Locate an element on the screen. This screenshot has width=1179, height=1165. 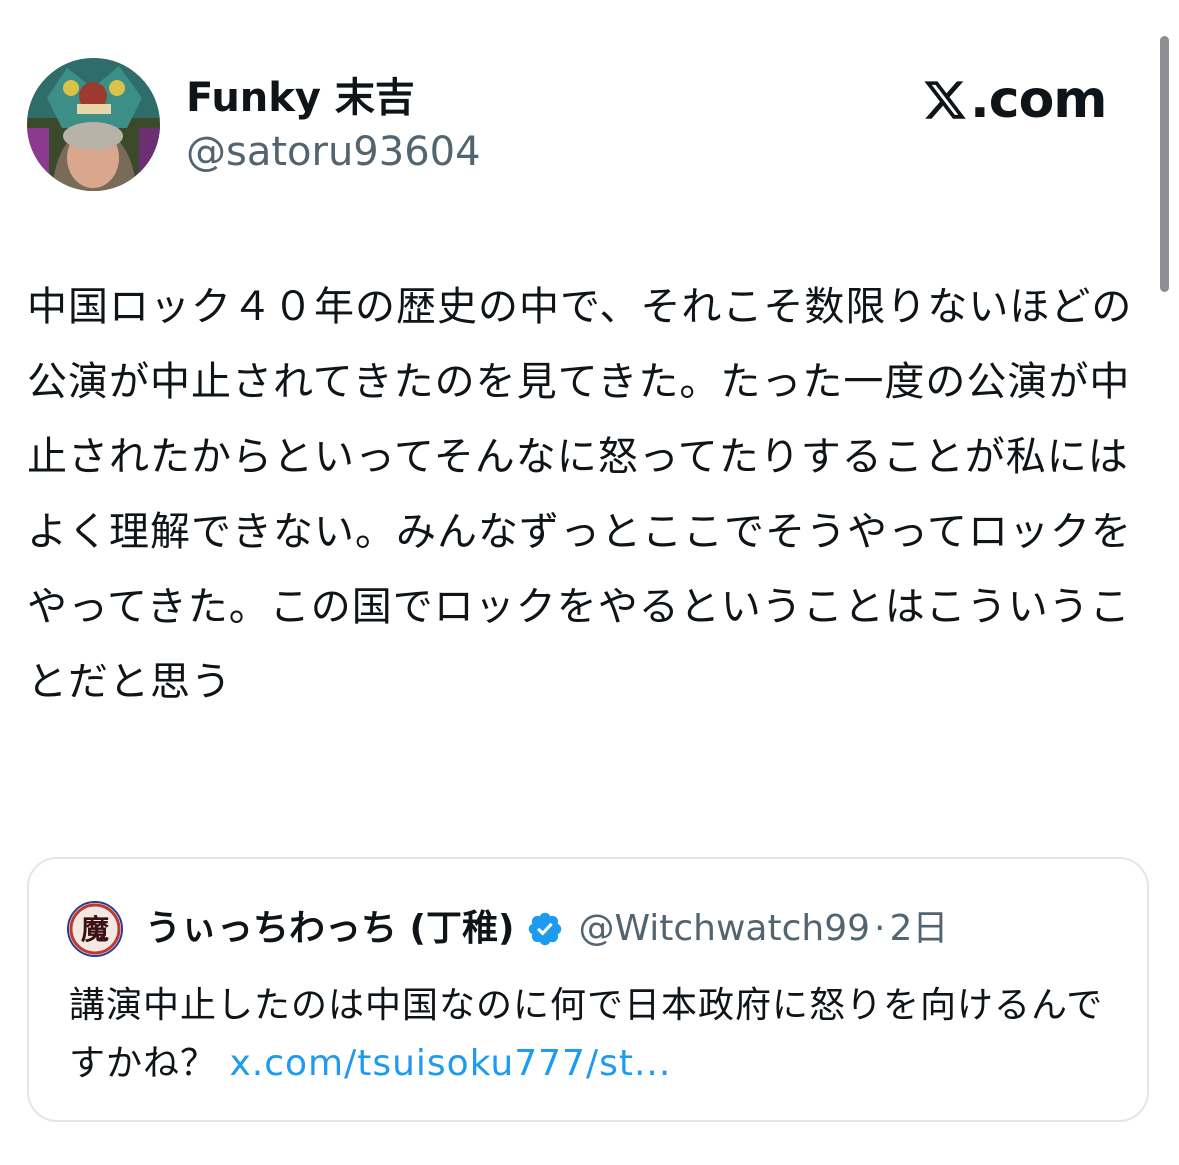
demon-kanji-avatar-icon: 魔 is located at coordinates (95, 929).